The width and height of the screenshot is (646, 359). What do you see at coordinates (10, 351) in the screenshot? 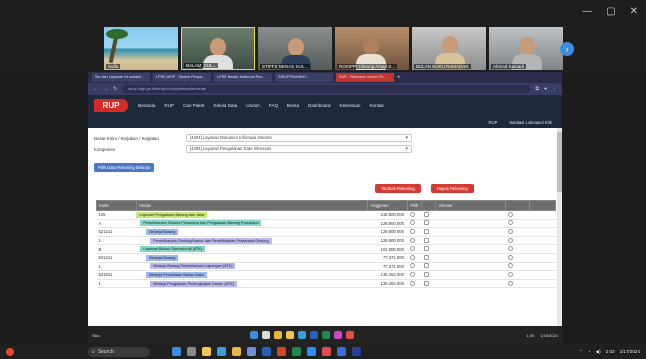
I see `weather-icon` at bounding box center [10, 351].